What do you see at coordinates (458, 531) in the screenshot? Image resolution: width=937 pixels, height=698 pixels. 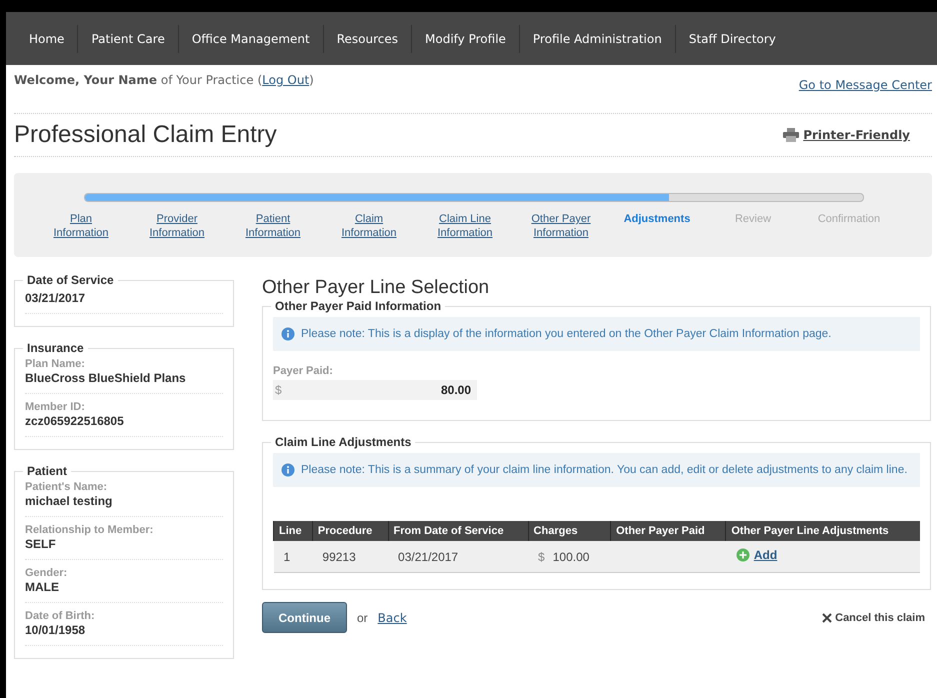 I see `column-header: From Date of Service` at bounding box center [458, 531].